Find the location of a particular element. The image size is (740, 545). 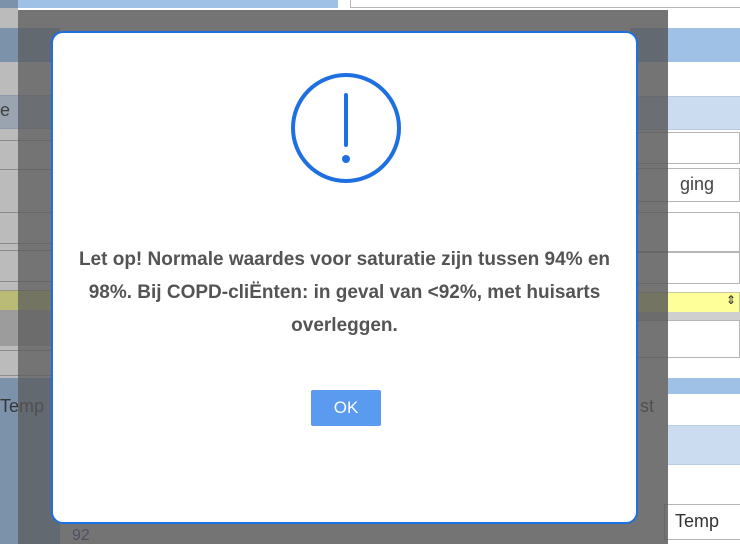

ok-button: OK is located at coordinates (346, 408).